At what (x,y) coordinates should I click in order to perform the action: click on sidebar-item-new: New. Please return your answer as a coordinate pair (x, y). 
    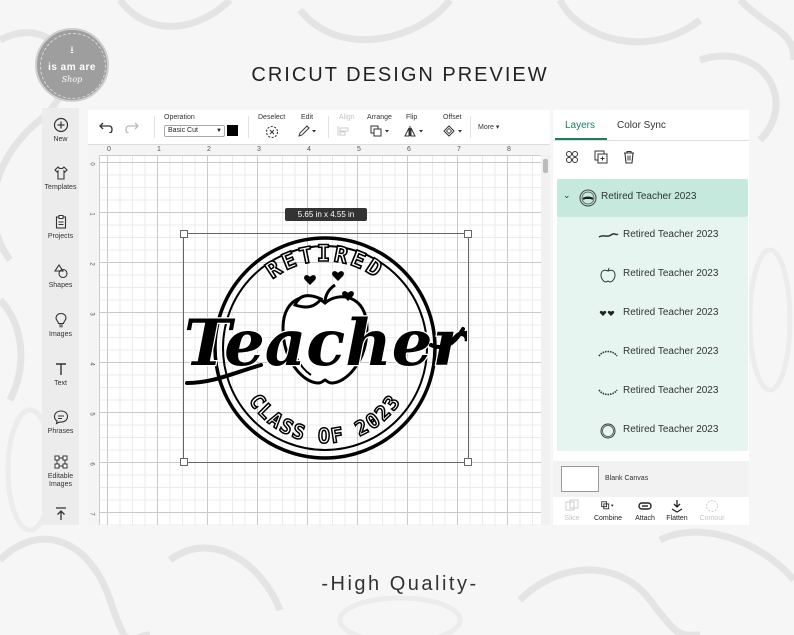
    Looking at the image, I should click on (60, 130).